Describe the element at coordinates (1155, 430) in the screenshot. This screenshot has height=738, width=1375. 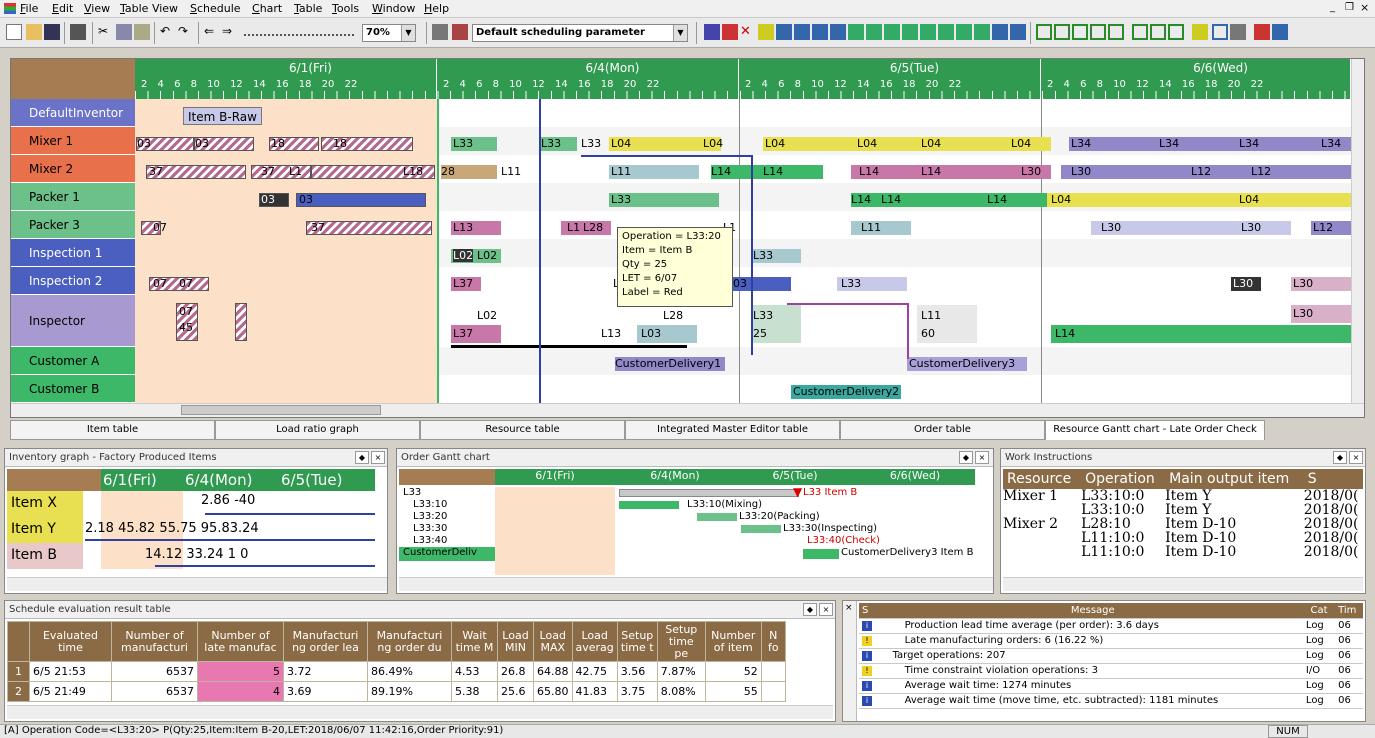
I see `tab-resource-gantt-late-order: Resource Gantt chart - Late Order Check` at that location.